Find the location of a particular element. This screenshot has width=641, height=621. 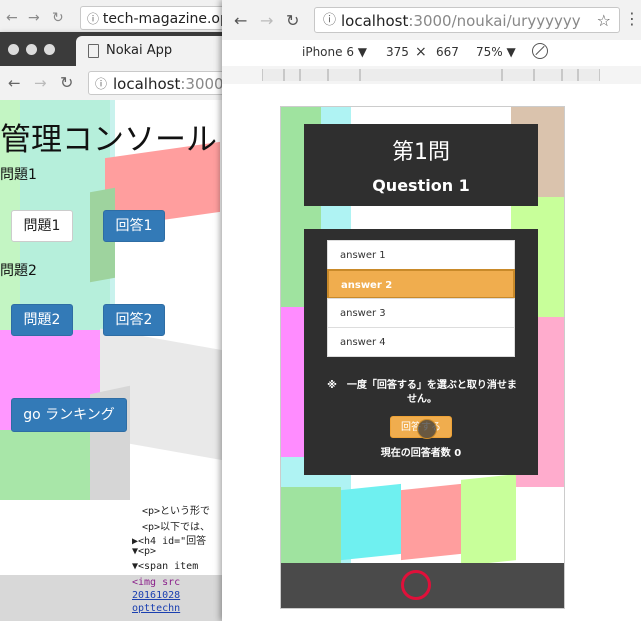

answer-list: answer 1 answer 2 answer 3 answer 4 is located at coordinates (421, 298).